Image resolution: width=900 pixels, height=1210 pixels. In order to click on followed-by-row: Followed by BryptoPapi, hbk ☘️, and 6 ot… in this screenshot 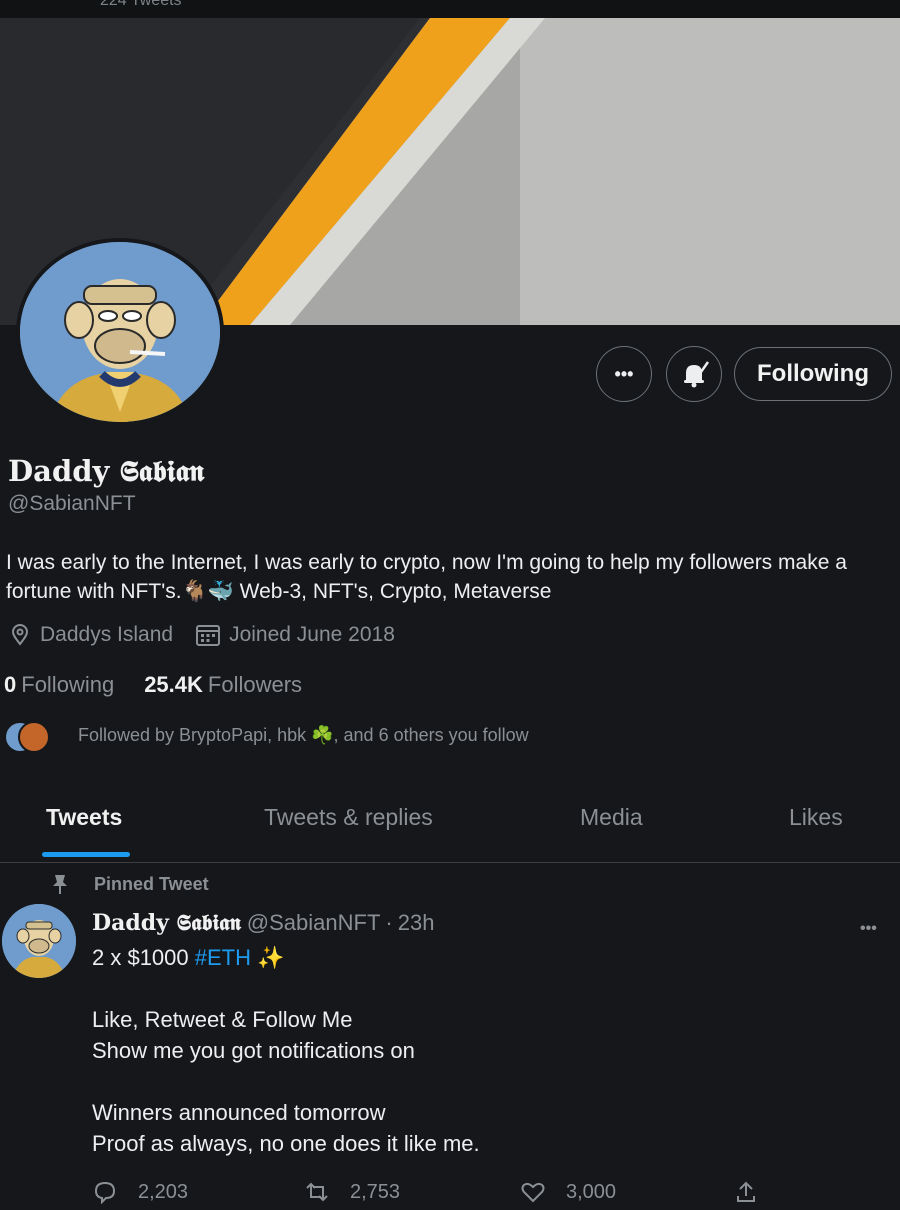, I will do `click(266, 736)`.